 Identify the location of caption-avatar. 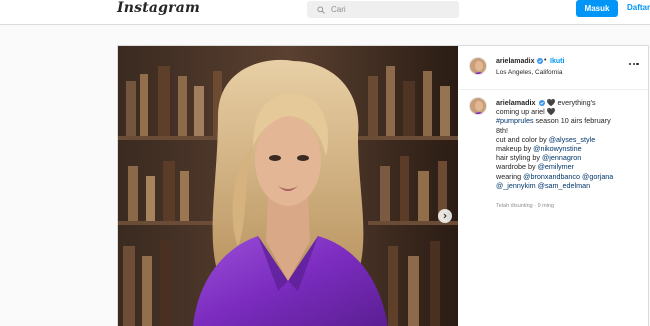
(478, 106).